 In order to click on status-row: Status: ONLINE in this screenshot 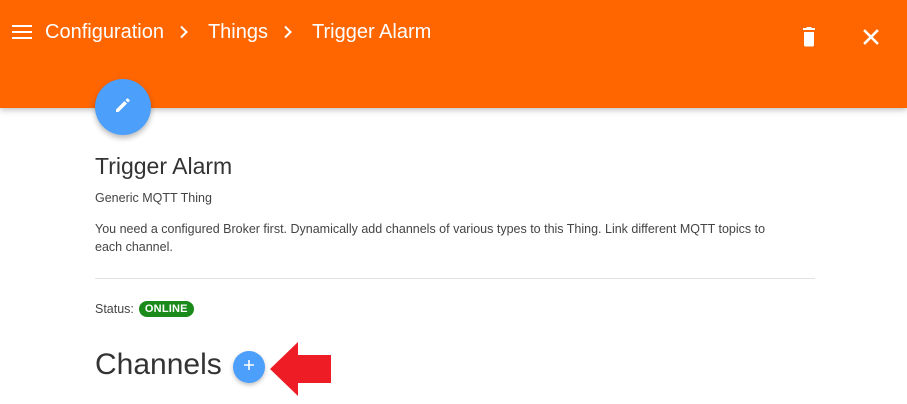, I will do `click(144, 309)`.